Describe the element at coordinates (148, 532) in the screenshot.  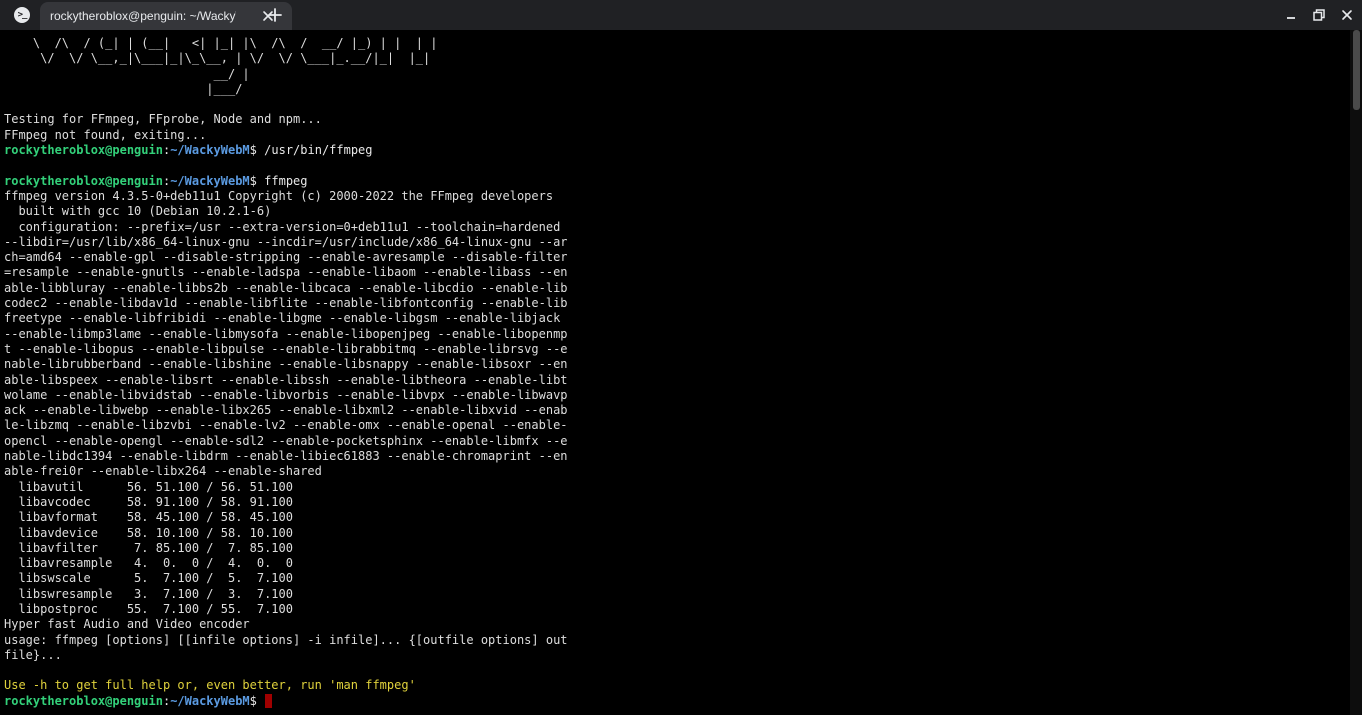
I see `library-version-line: libavdevice 58. 10.100 / 58. 10.100` at that location.